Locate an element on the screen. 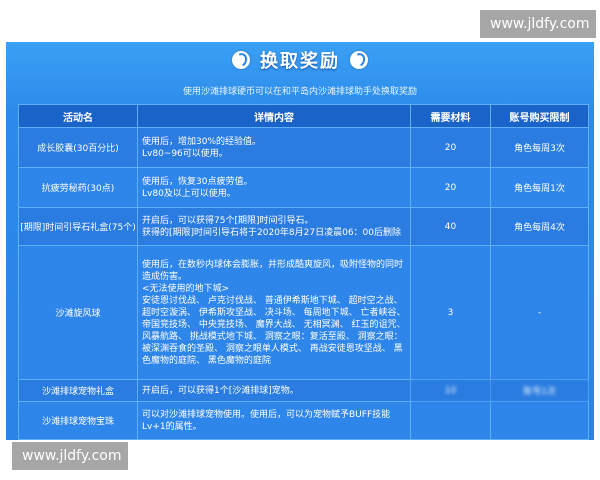 Image resolution: width=600 pixels, height=480 pixels. row-details: 使用后，增加30%的经验值。 Lv80~96可以使用。 is located at coordinates (274, 147).